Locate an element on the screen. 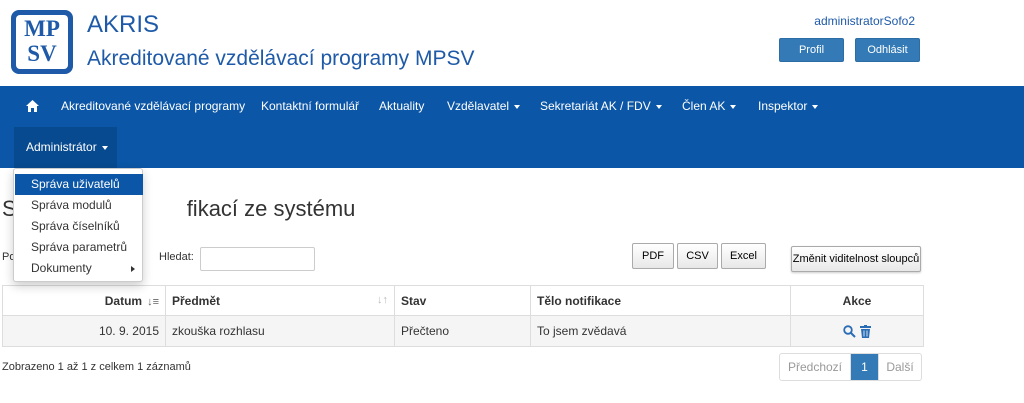  sort-icon: ↓↑ is located at coordinates (382, 299).